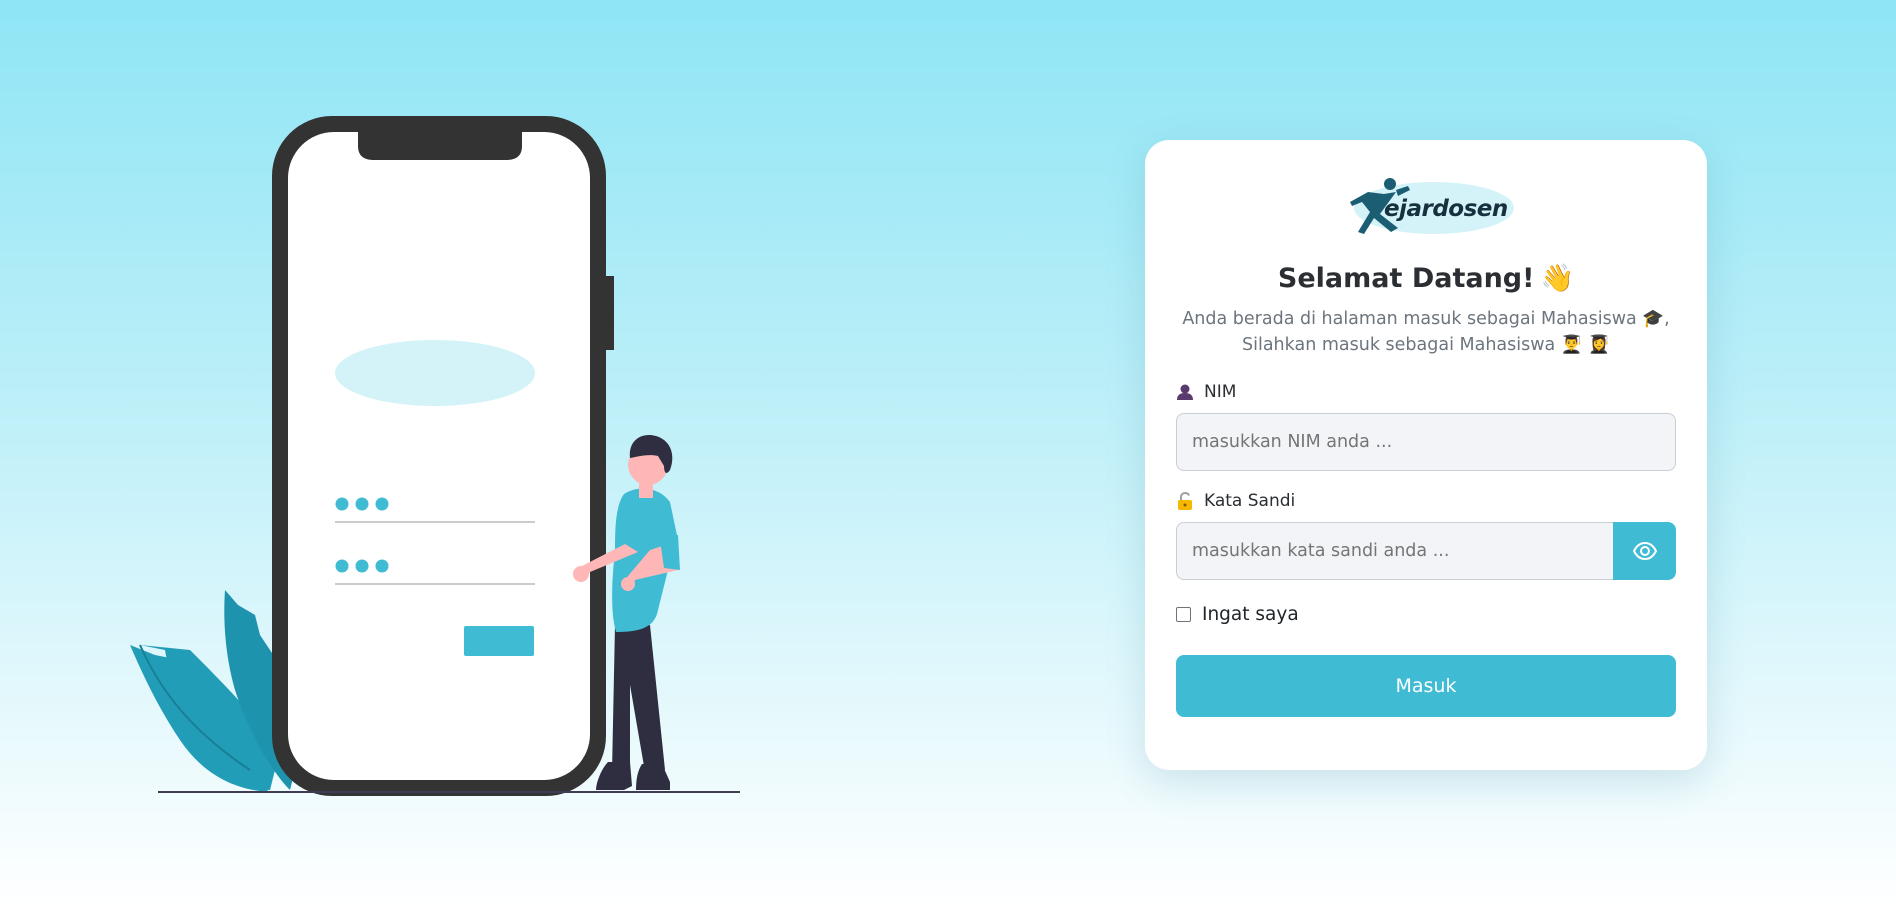  I want to click on eye-icon, so click(1644, 551).